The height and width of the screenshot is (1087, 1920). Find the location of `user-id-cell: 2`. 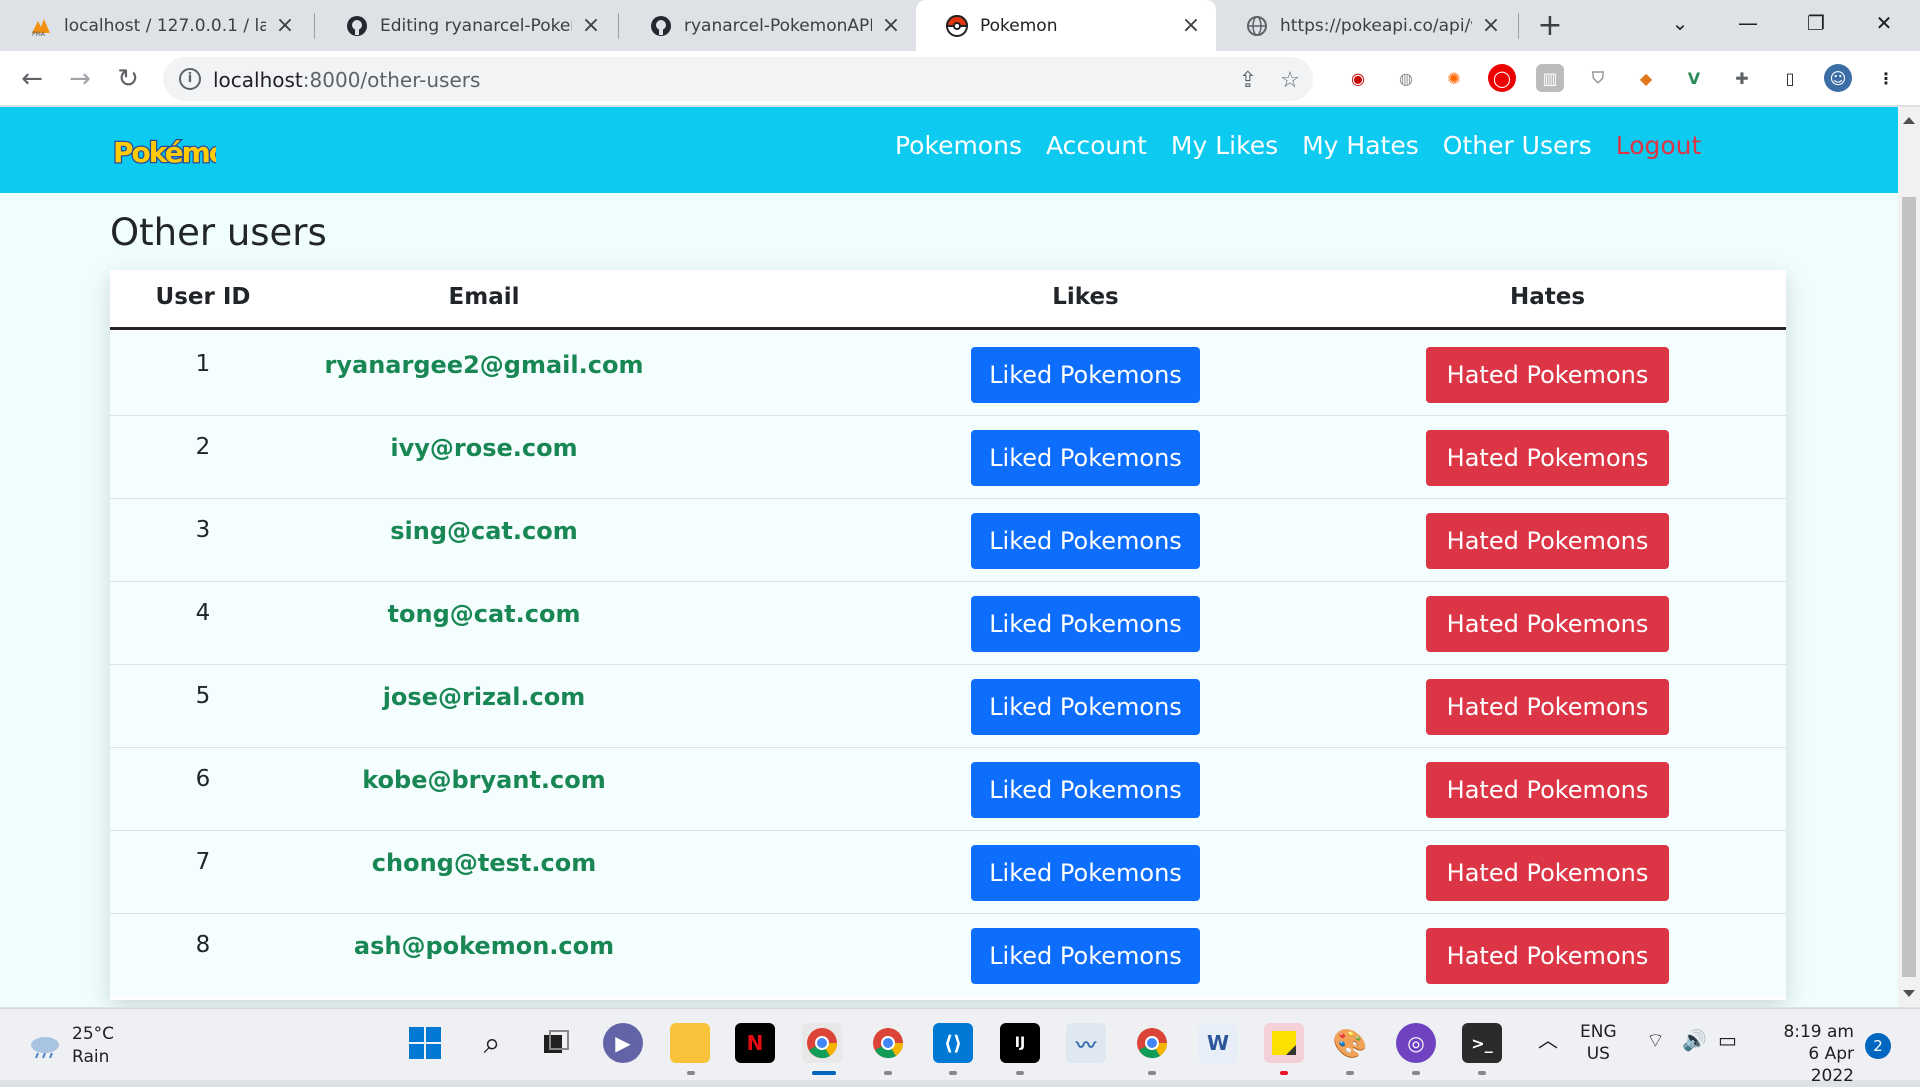

user-id-cell: 2 is located at coordinates (203, 447).